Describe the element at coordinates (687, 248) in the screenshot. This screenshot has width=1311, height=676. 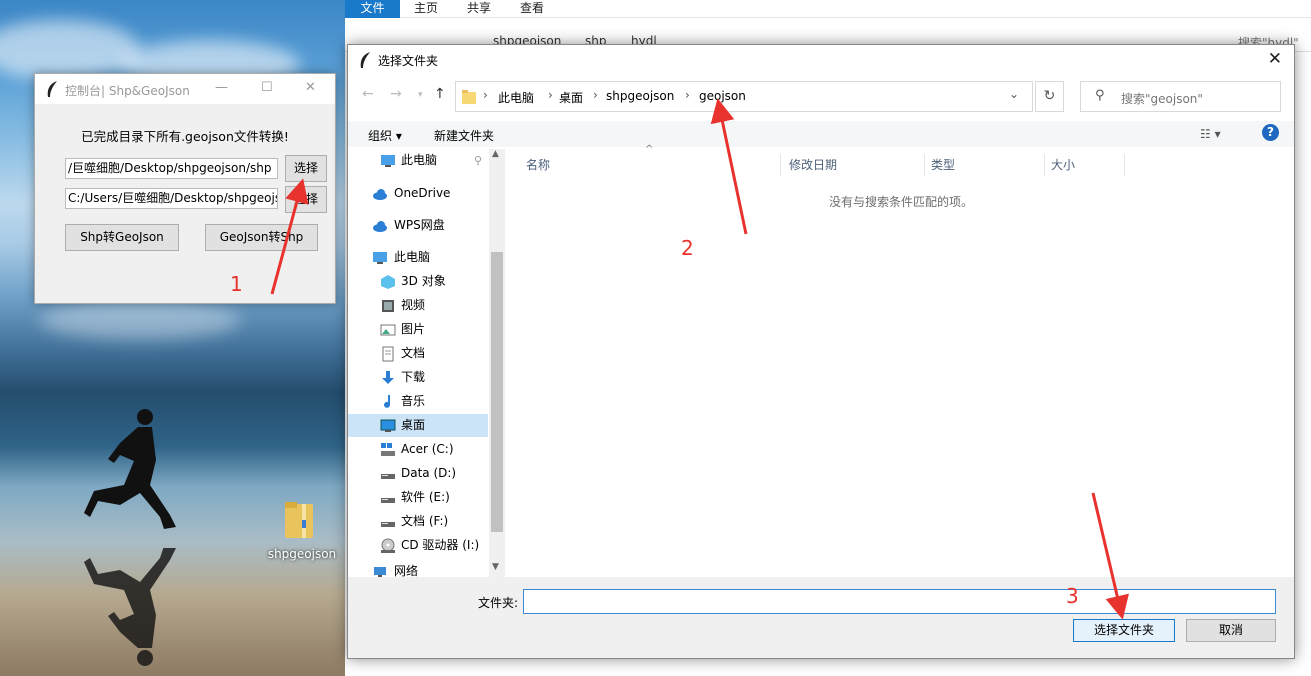
I see `annotation-number-2: 2` at that location.